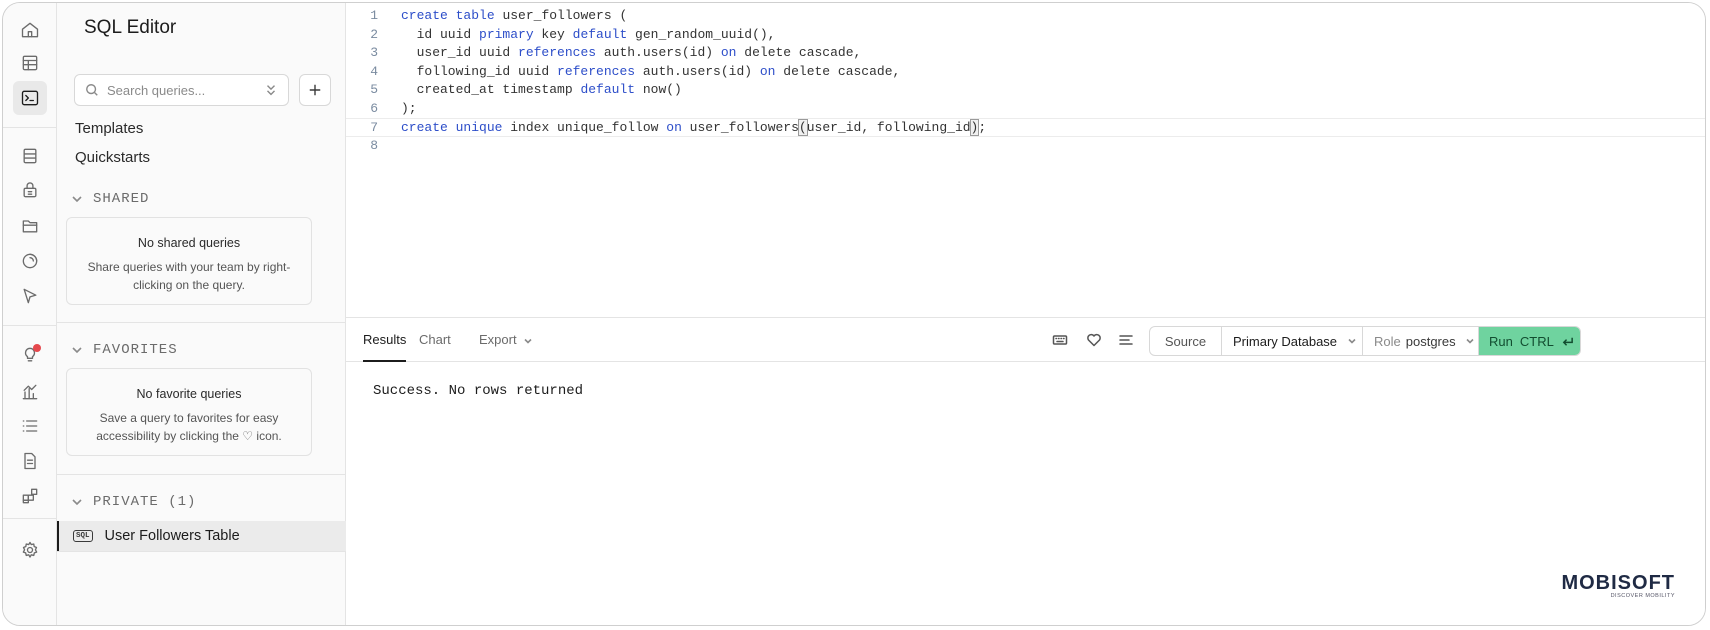  I want to click on source-label: Source, so click(1186, 341).